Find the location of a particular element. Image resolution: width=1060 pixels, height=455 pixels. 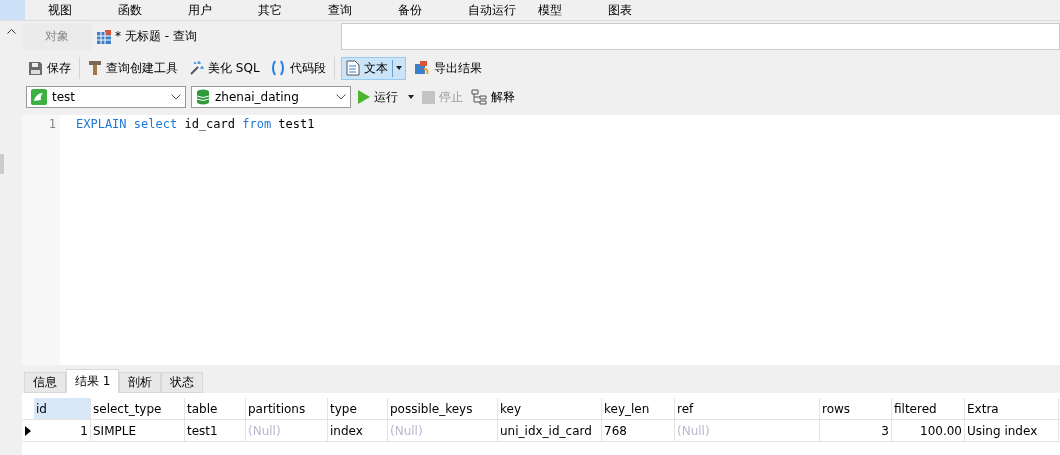

run-button: 运行 is located at coordinates (386, 97).